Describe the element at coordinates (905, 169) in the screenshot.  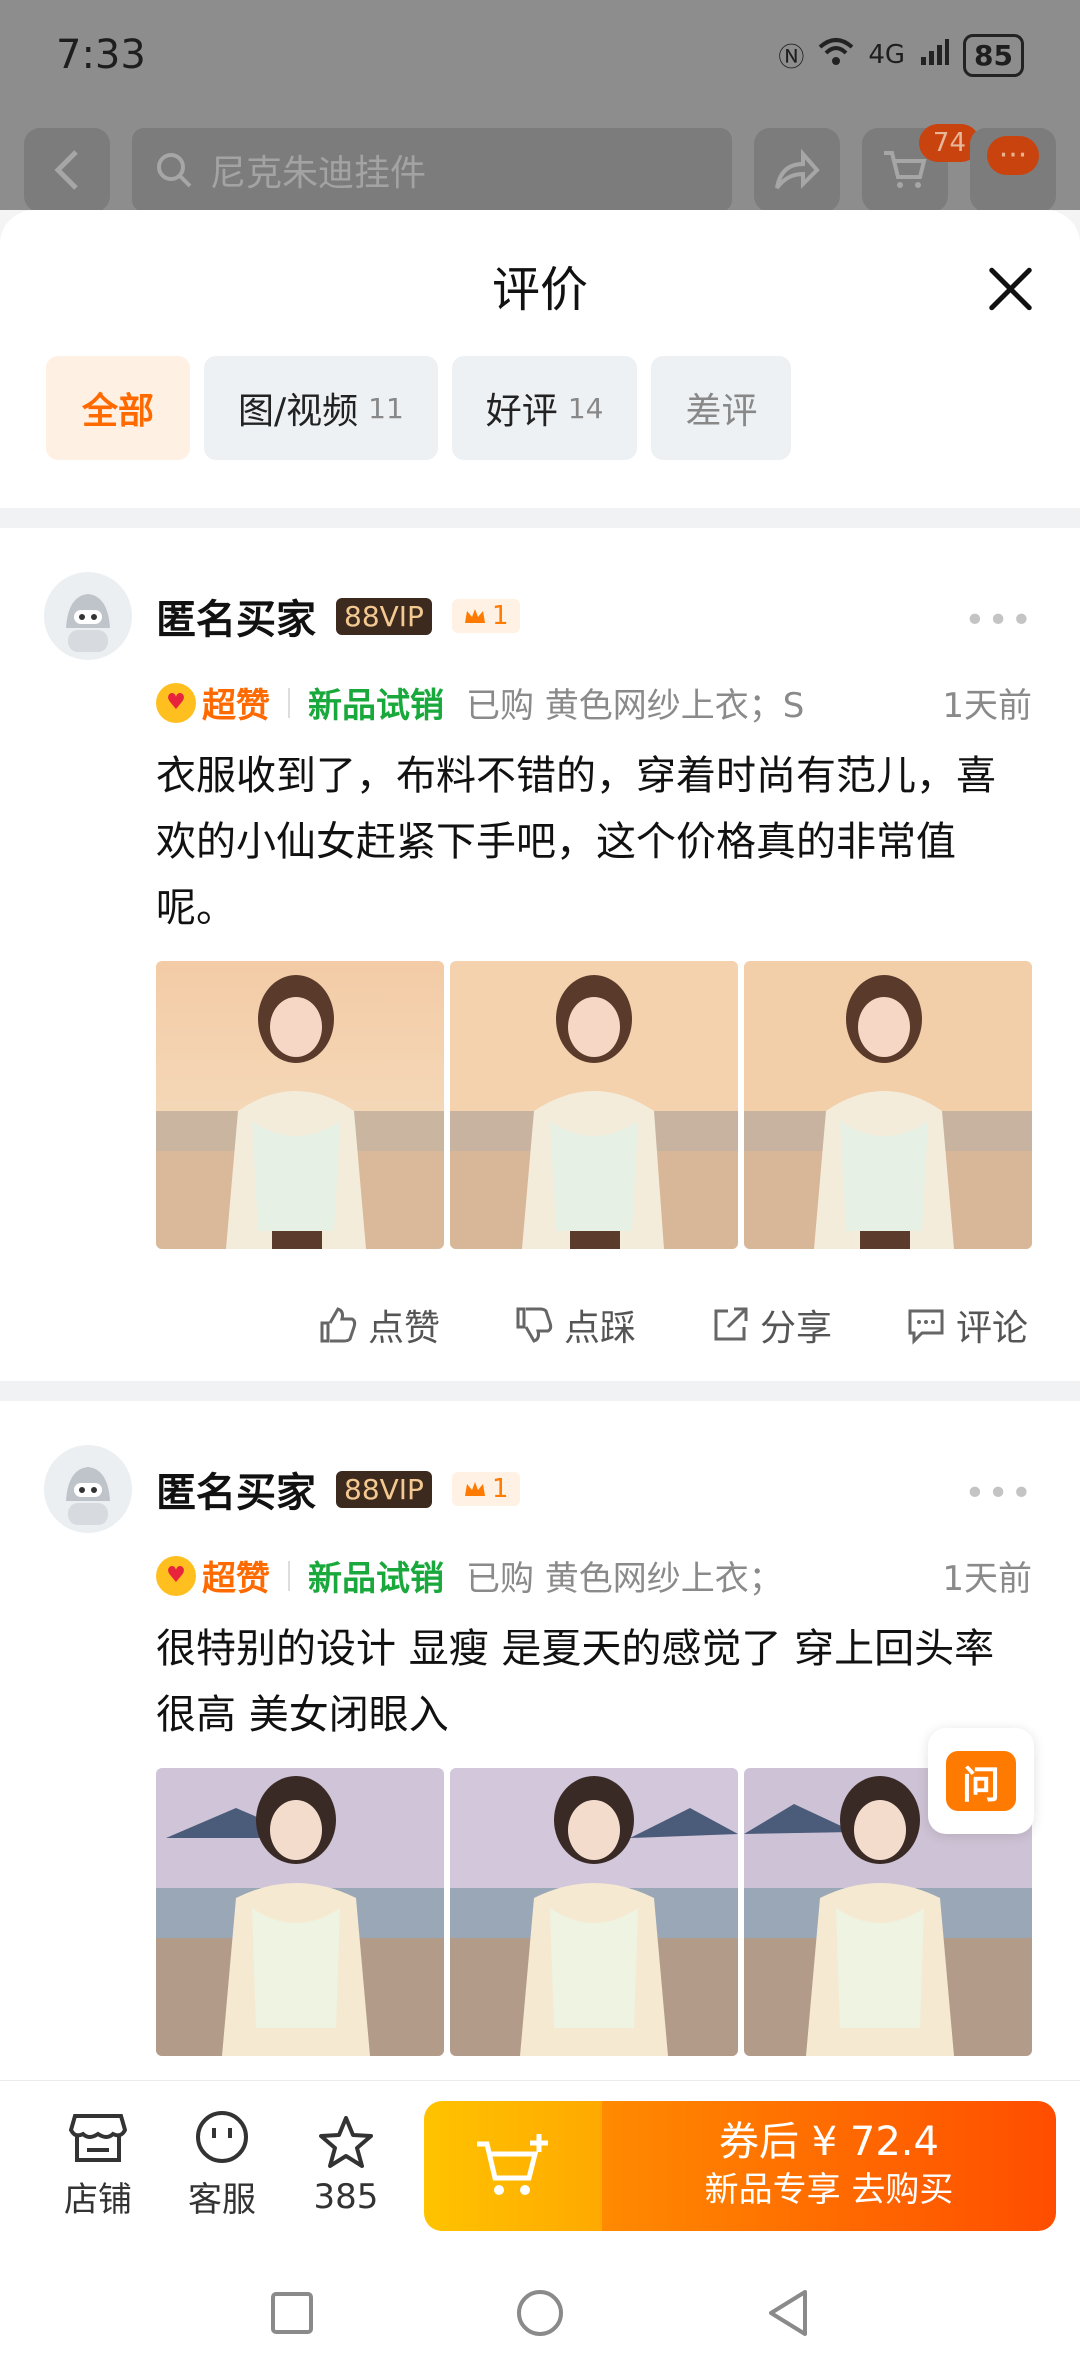
I see `cart-icon` at that location.